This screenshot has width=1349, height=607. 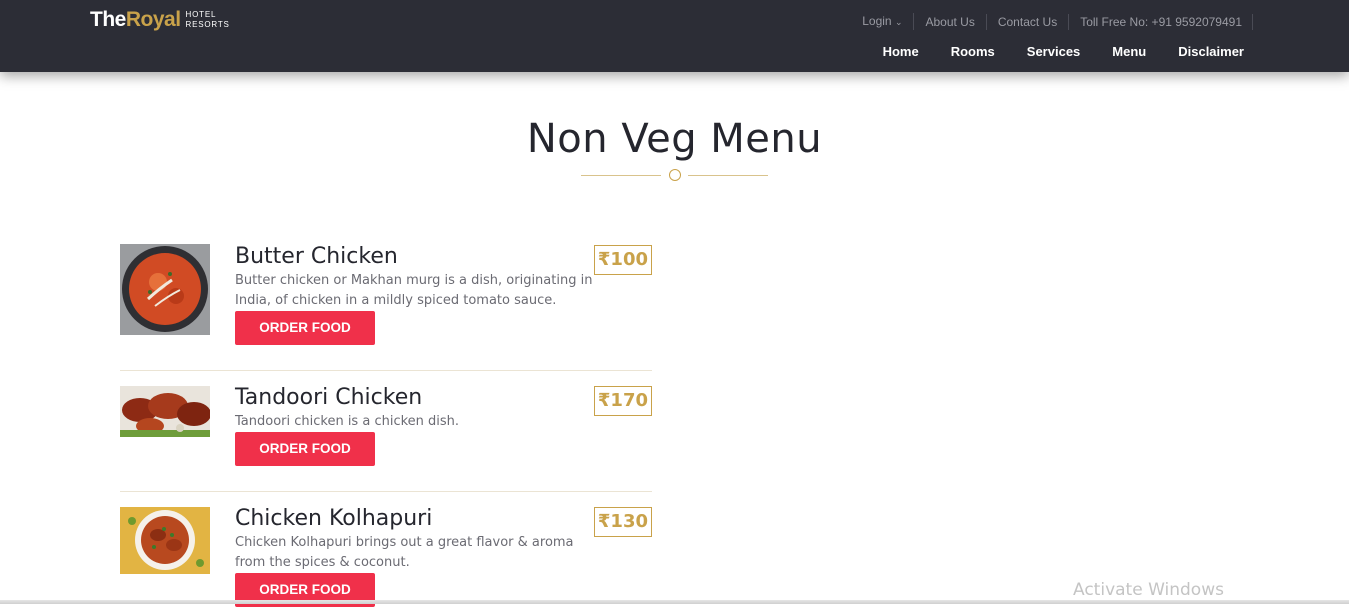 I want to click on contact-us-link: Contact Us, so click(x=1028, y=21).